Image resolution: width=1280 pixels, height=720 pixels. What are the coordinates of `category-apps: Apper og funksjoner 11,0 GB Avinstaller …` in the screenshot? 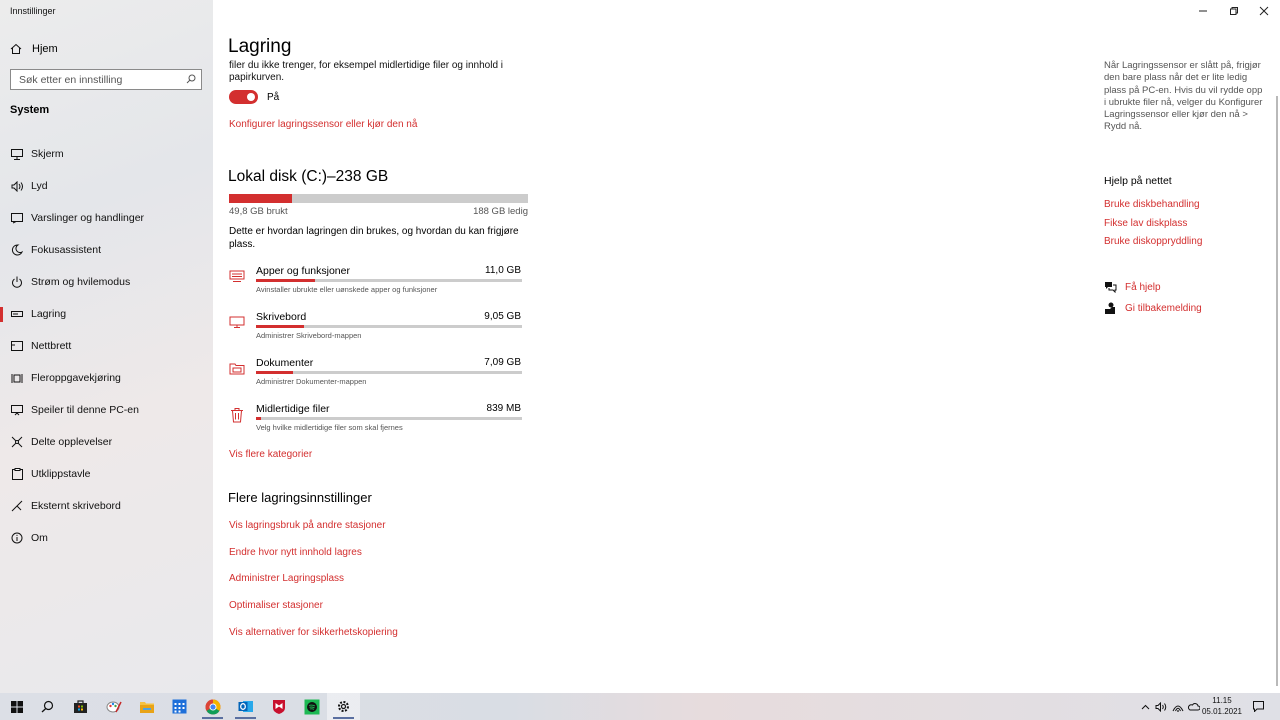 It's located at (375, 285).